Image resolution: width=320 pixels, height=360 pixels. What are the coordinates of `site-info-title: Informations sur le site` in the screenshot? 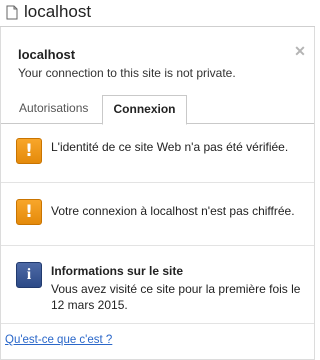 It's located at (117, 271).